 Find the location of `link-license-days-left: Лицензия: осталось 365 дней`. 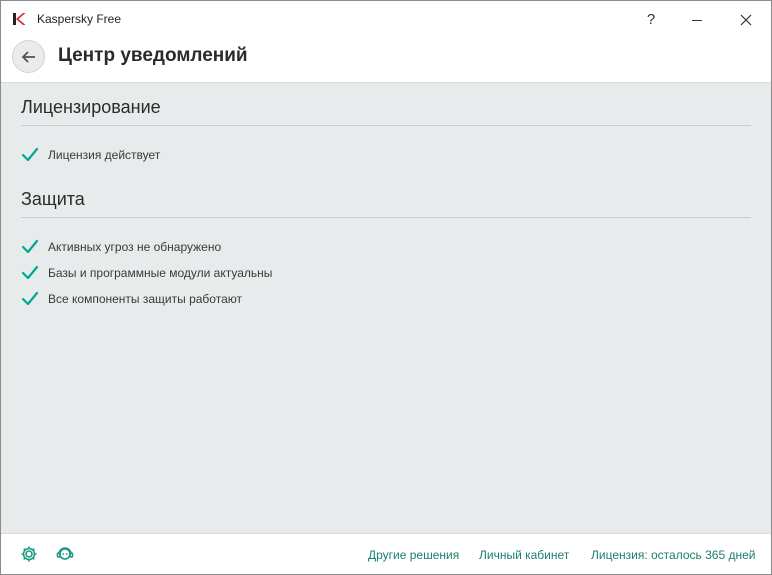

link-license-days-left: Лицензия: осталось 365 дней is located at coordinates (673, 555).